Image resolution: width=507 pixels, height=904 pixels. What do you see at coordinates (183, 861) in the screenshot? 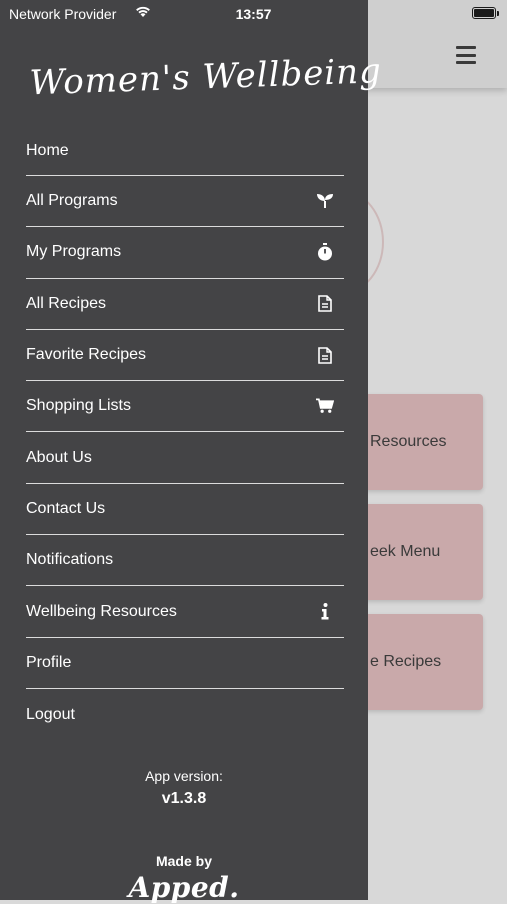
I see `made-by-label: Made by` at bounding box center [183, 861].